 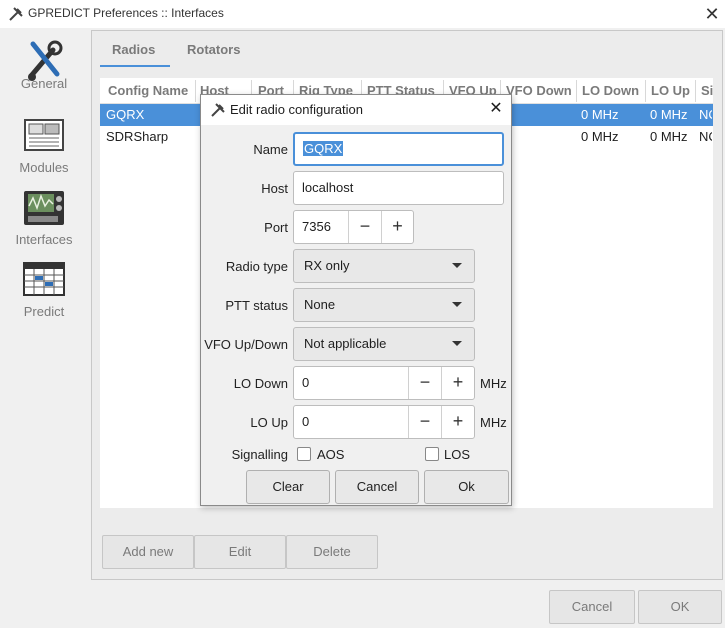 What do you see at coordinates (270, 149) in the screenshot?
I see `name-label: Name` at bounding box center [270, 149].